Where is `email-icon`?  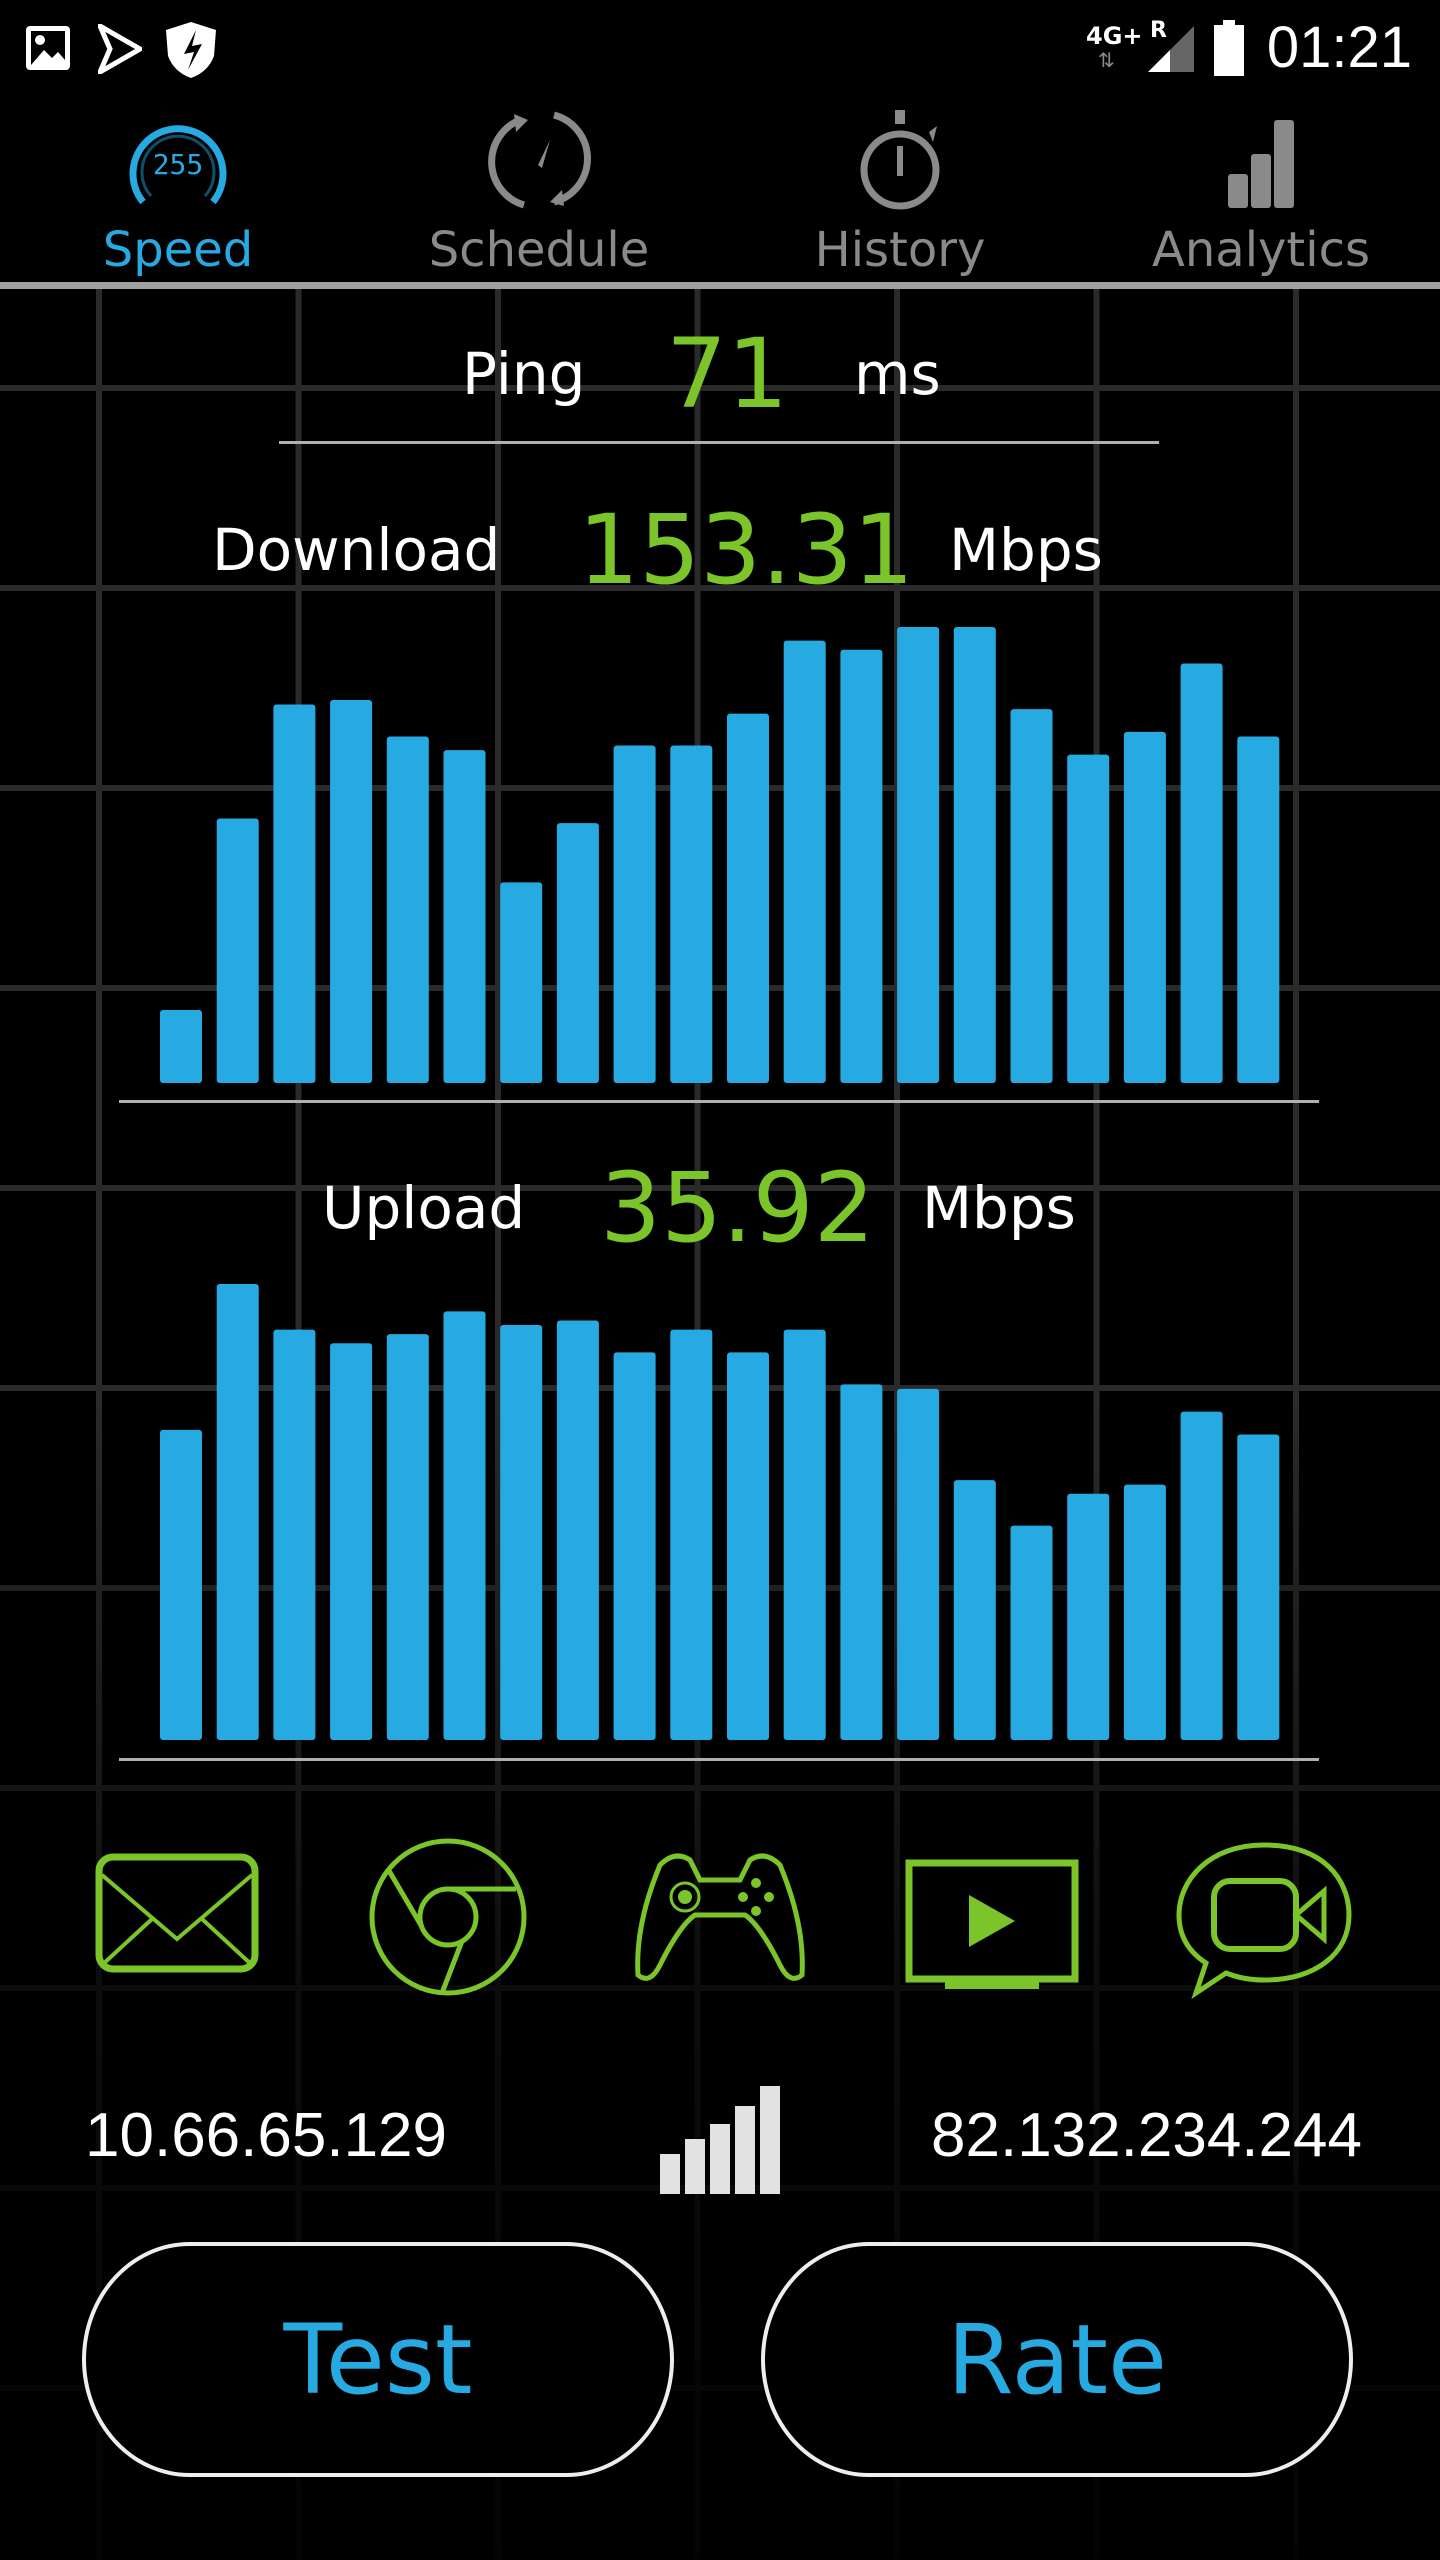
email-icon is located at coordinates (177, 1913).